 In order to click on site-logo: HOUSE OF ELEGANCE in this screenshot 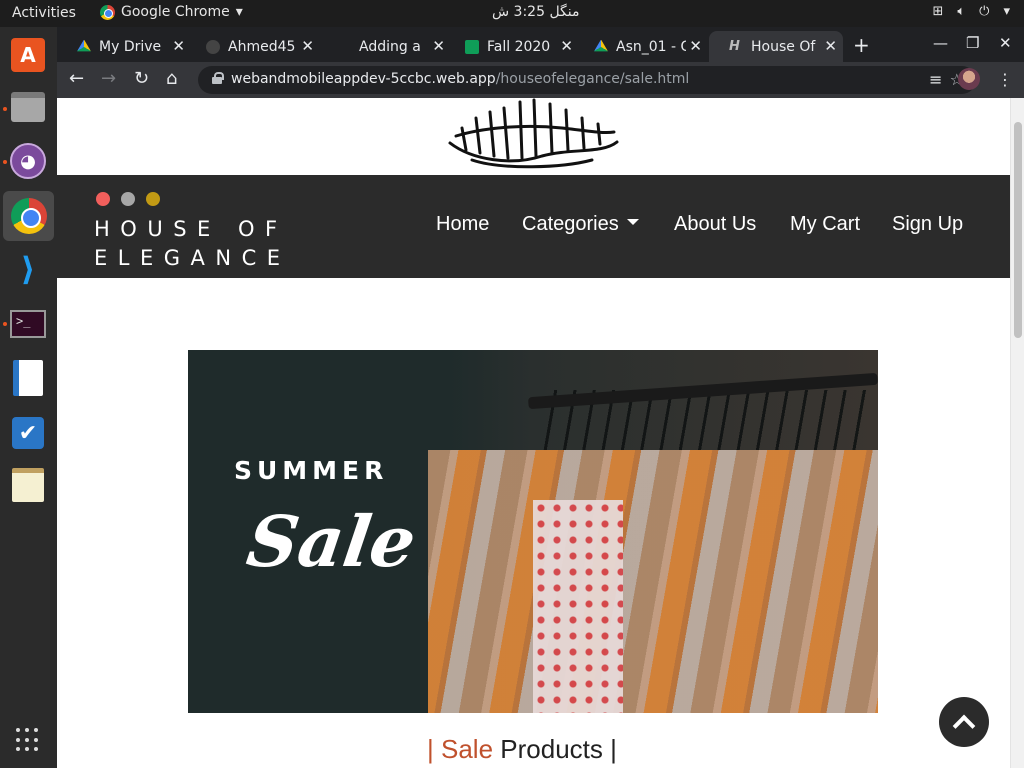, I will do `click(192, 244)`.